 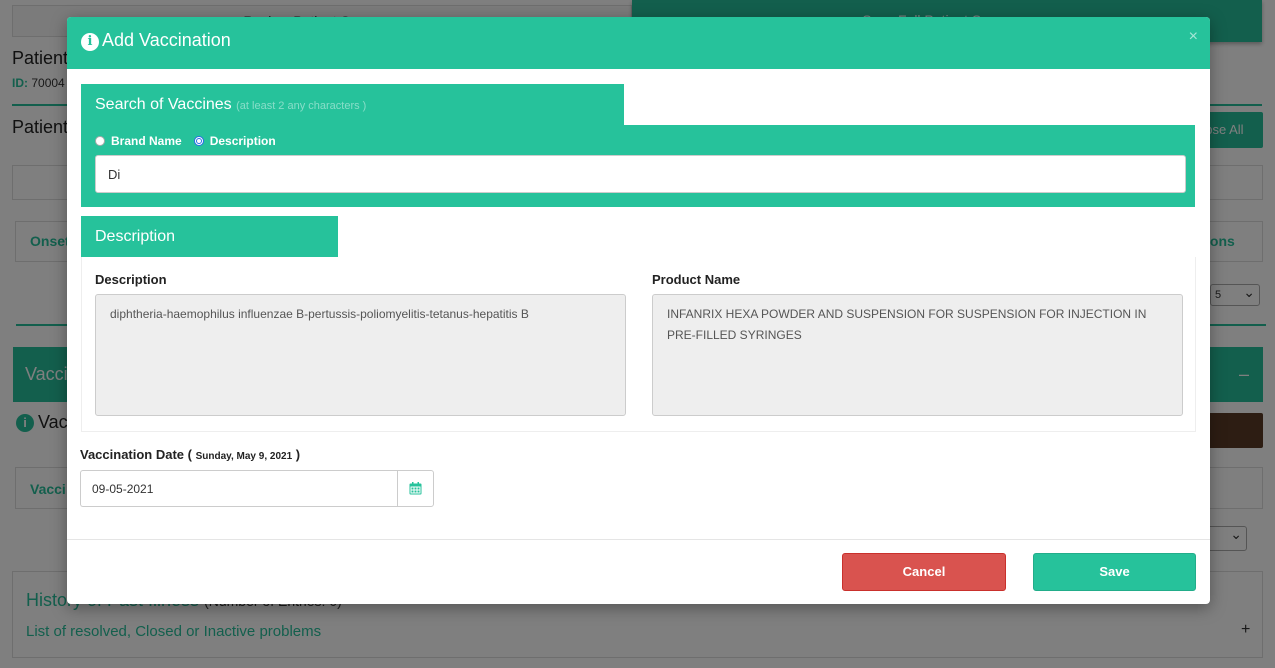 What do you see at coordinates (163, 104) in the screenshot?
I see `search-section-title: Search of Vaccines` at bounding box center [163, 104].